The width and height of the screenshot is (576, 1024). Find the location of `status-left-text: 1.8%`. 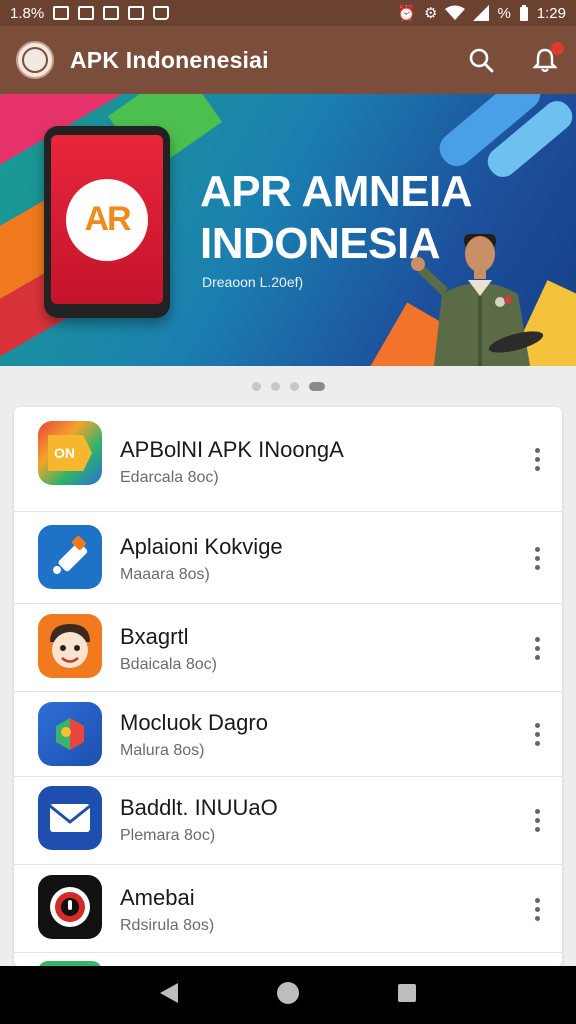

status-left-text: 1.8% is located at coordinates (27, 13).